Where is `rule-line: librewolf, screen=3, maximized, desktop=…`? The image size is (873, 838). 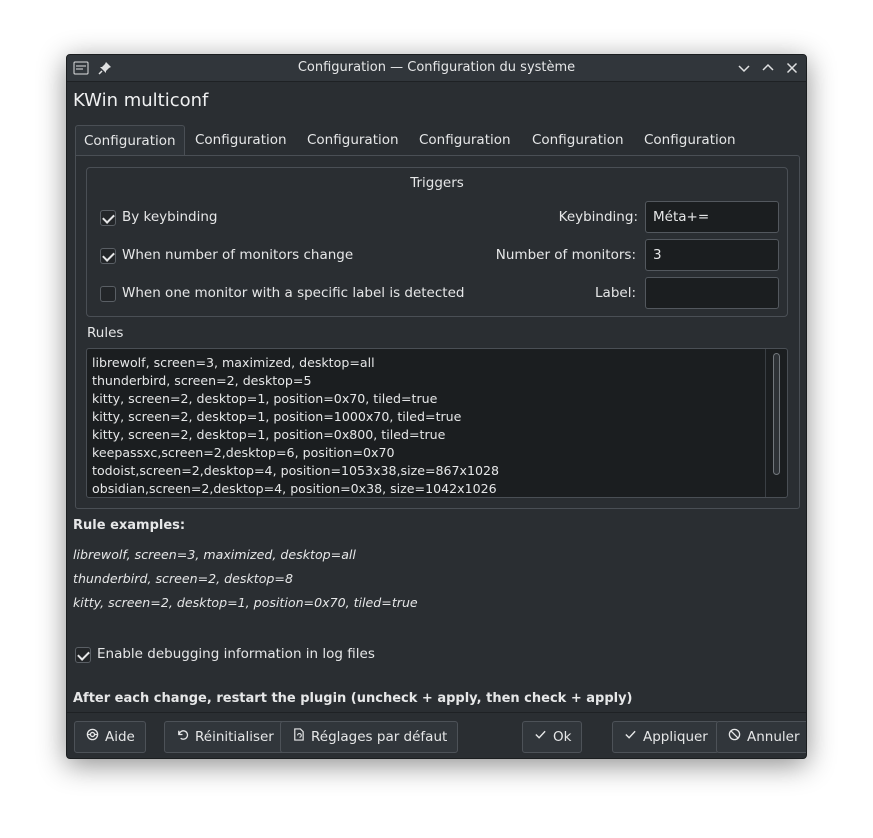
rule-line: librewolf, screen=3, maximized, desktop=… is located at coordinates (233, 362).